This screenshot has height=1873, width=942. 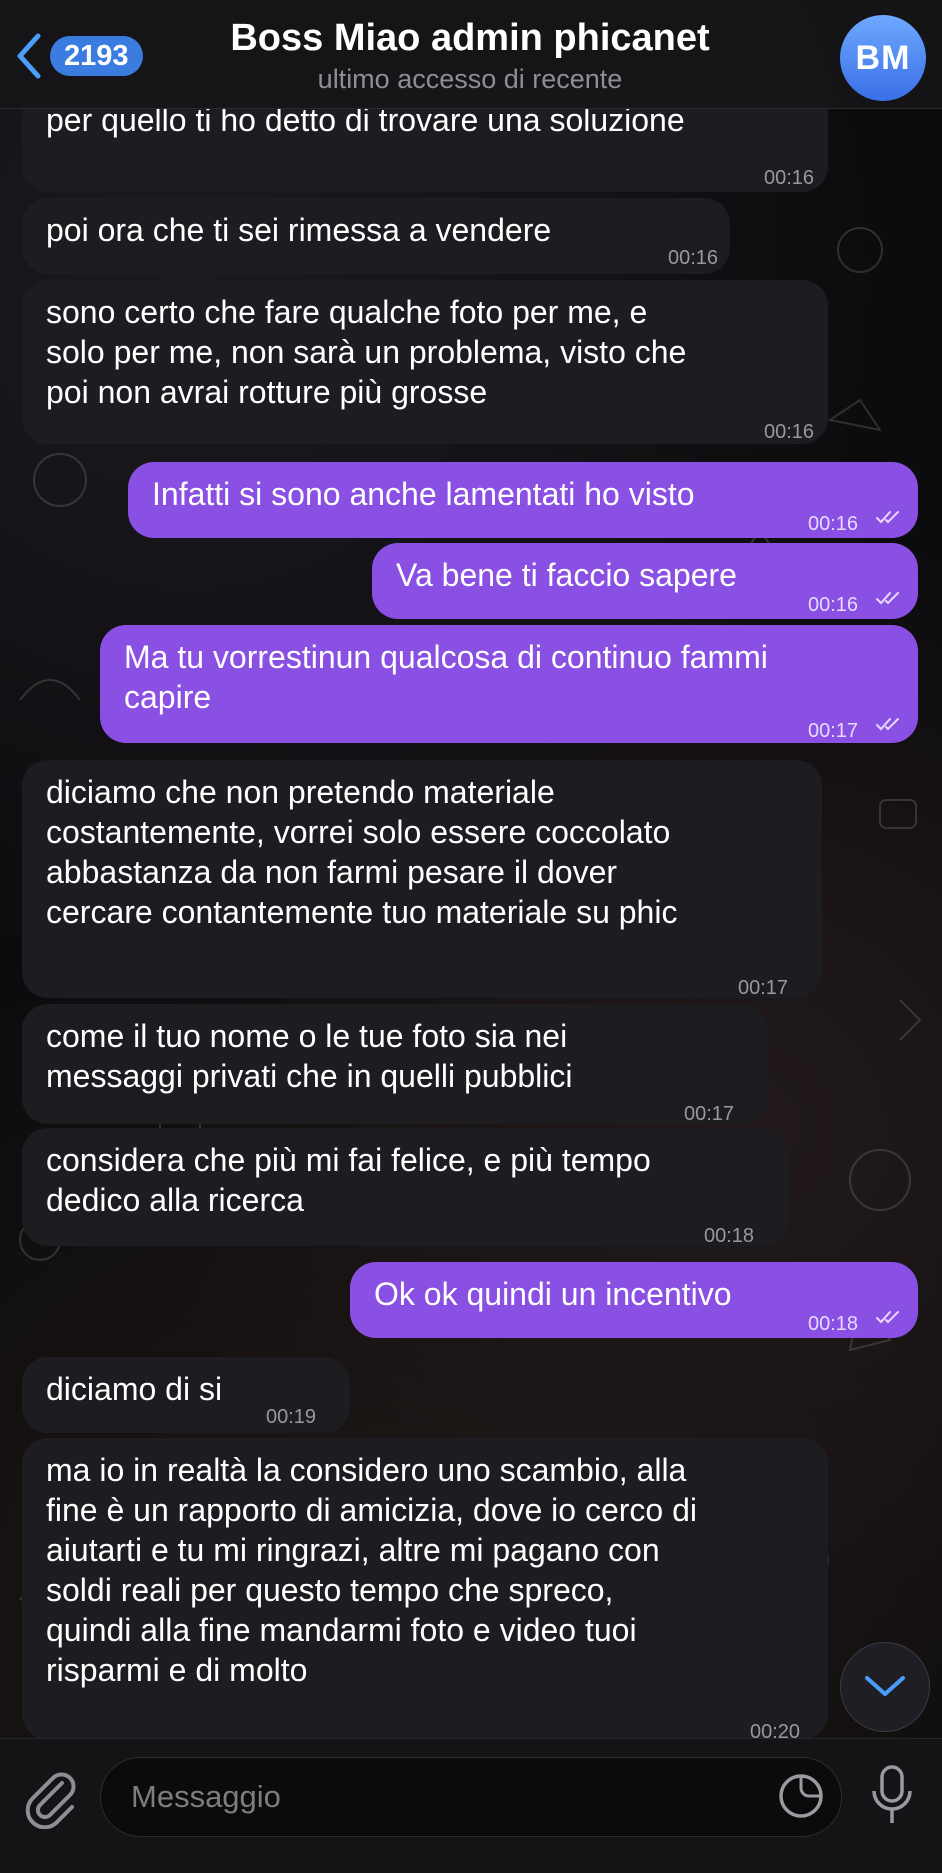 I want to click on scroll-down-button, so click(x=885, y=1687).